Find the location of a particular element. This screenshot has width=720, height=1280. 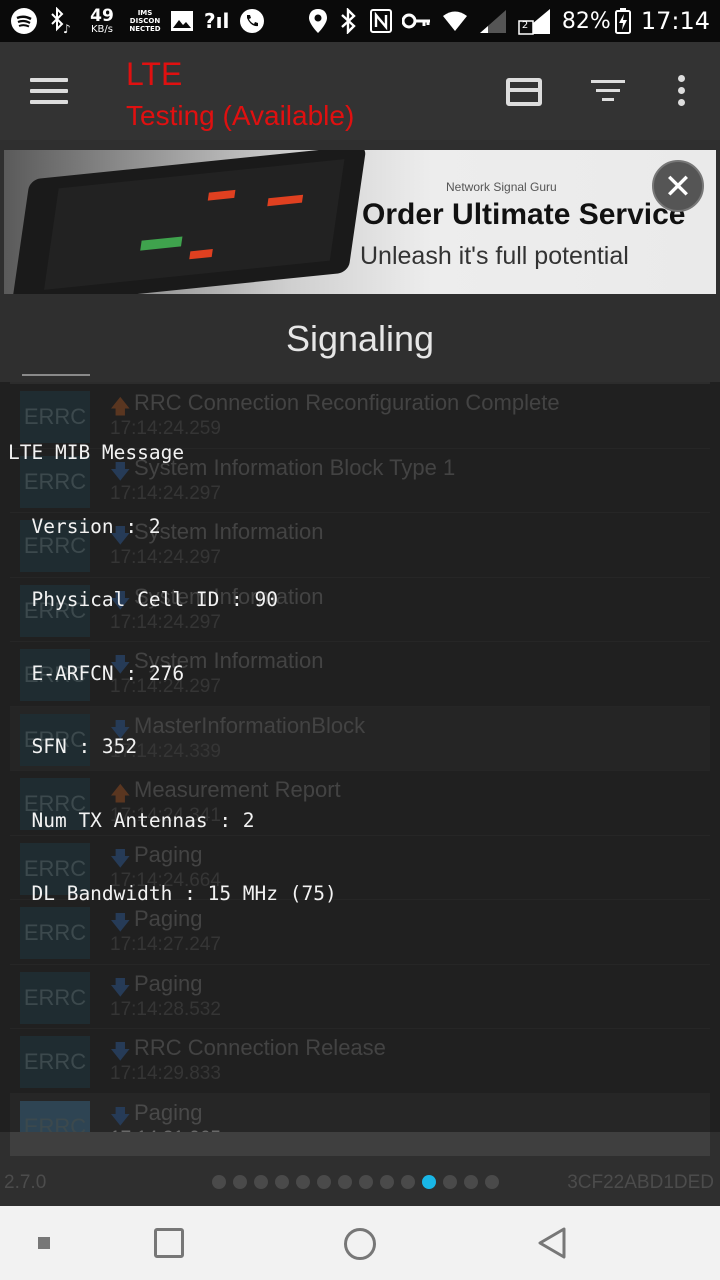

sim-slot-label: 2 is located at coordinates (525, 25).